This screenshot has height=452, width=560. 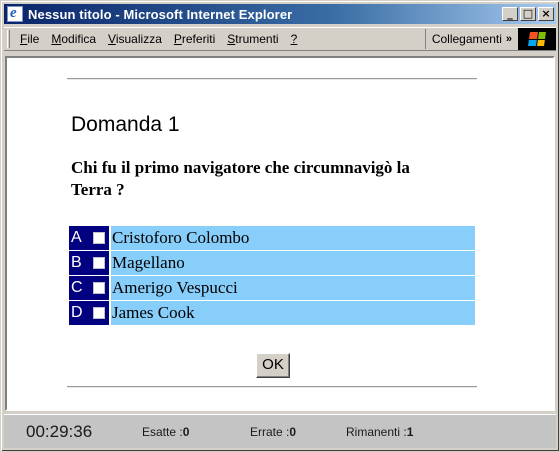 What do you see at coordinates (194, 39) in the screenshot?
I see `menu-preferiti: Preferiti` at bounding box center [194, 39].